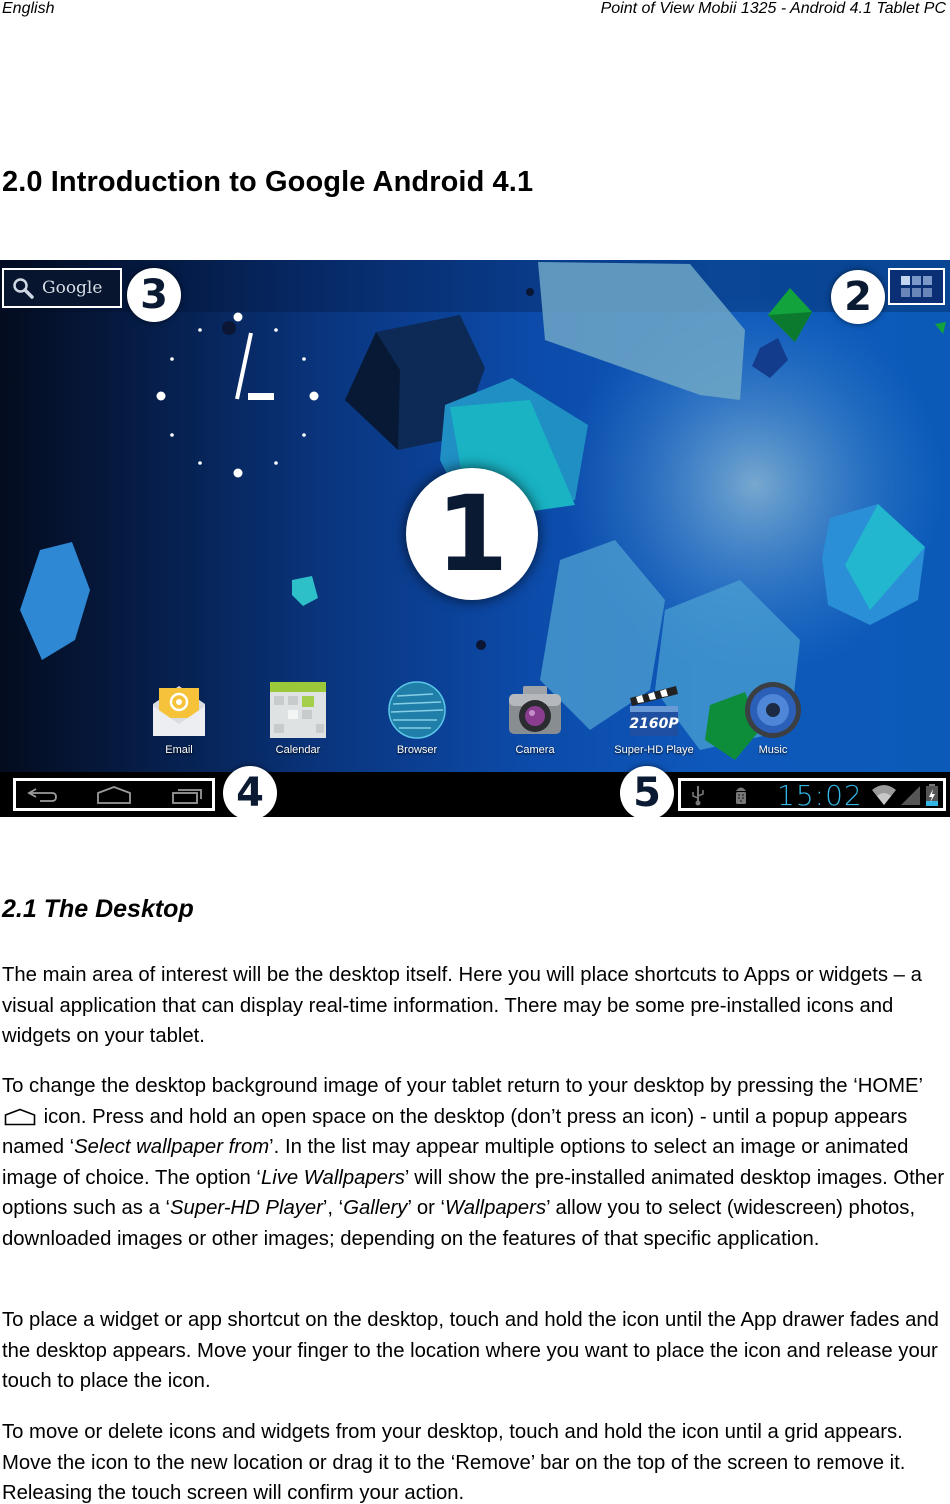  I want to click on dock-app-label: Calendar, so click(298, 750).